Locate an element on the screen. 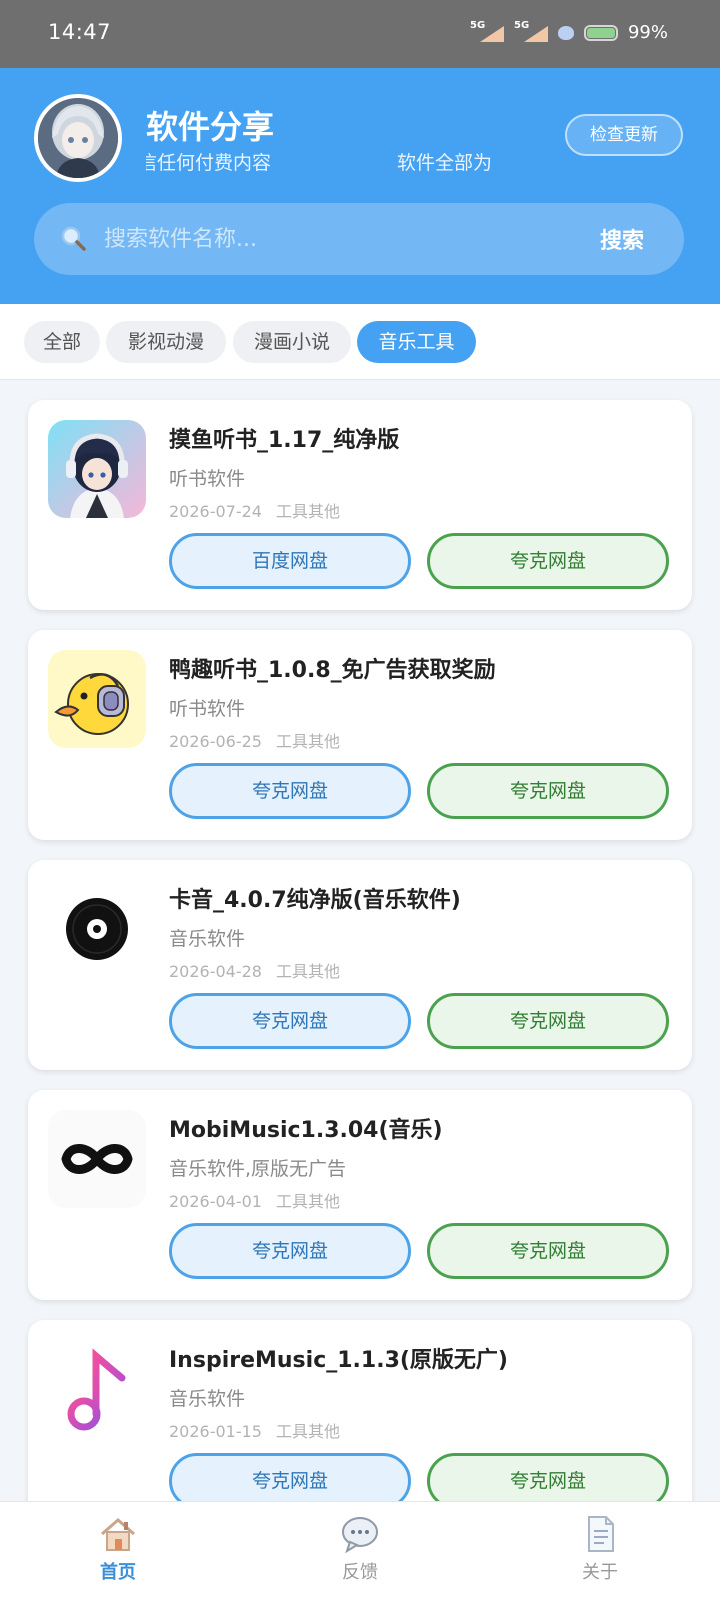 This screenshot has height=1600, width=720. avatar is located at coordinates (78, 138).